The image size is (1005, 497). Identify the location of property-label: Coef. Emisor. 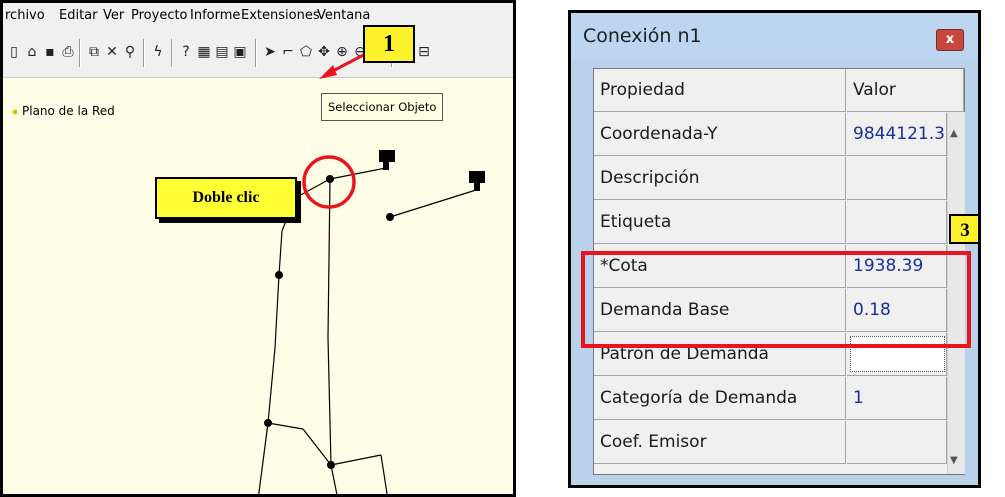
(720, 442).